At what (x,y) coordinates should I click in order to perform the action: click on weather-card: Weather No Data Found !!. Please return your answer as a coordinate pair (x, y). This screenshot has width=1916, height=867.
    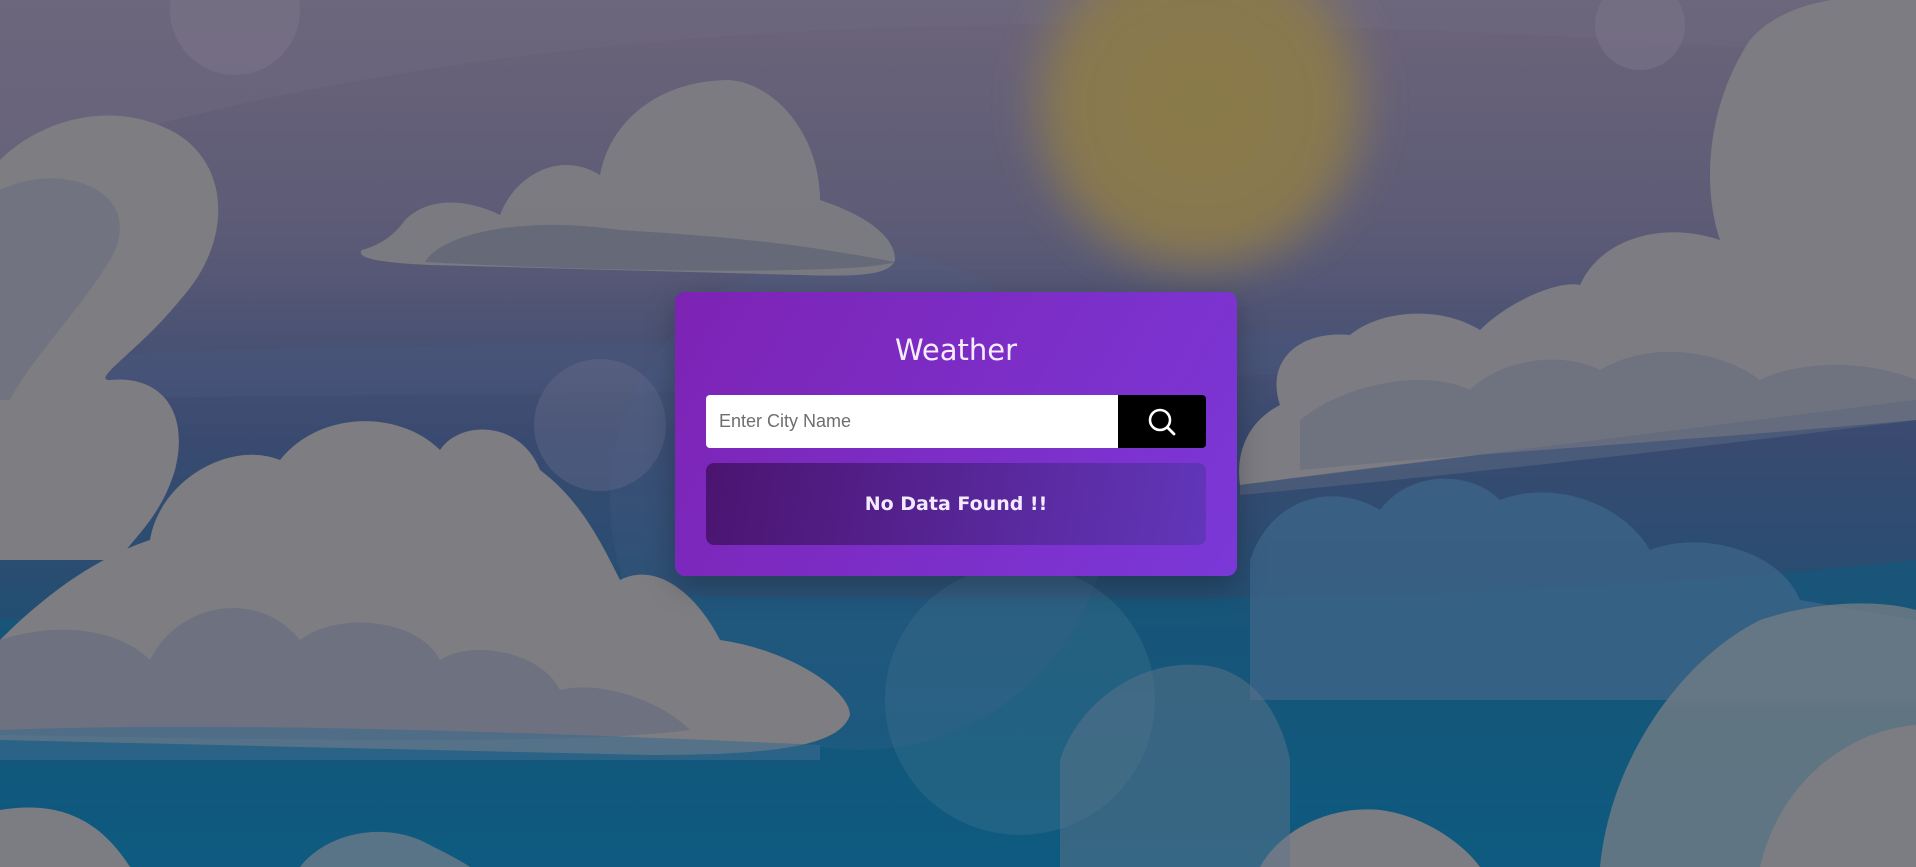
    Looking at the image, I should click on (956, 434).